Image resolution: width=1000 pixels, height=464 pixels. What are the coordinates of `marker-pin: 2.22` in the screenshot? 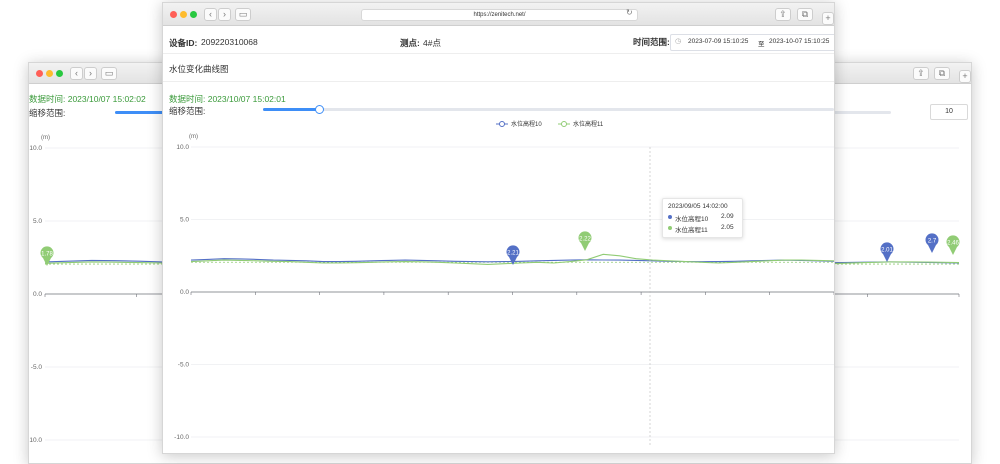 It's located at (585, 241).